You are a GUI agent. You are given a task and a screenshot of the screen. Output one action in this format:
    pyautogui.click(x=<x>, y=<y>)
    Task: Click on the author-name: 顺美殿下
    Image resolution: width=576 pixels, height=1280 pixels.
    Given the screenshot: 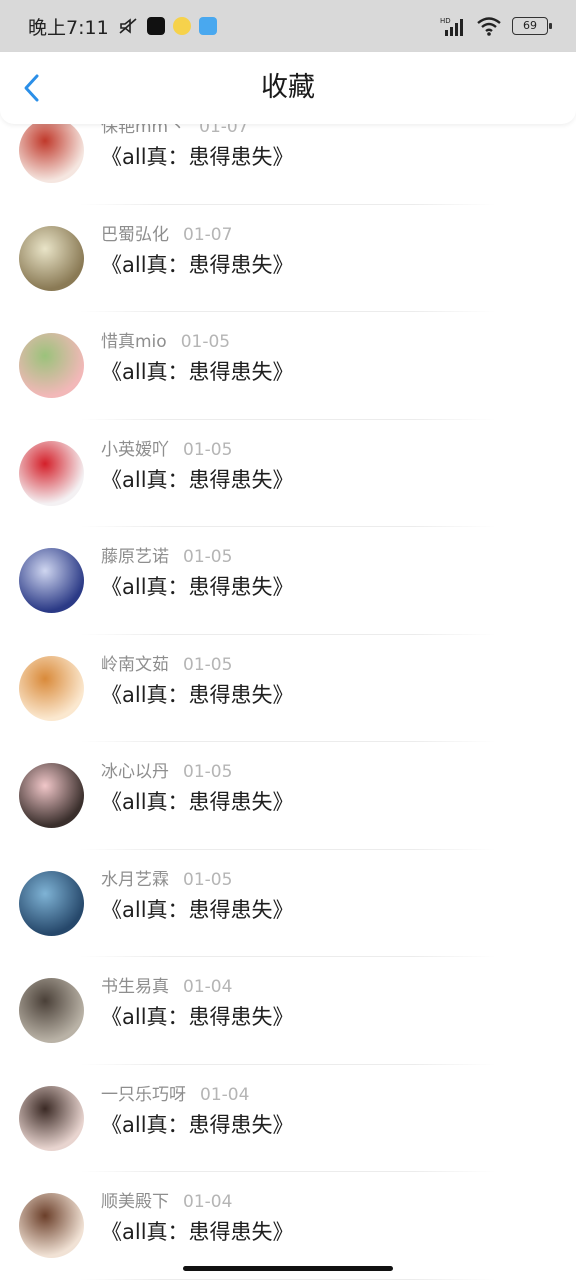 What is the action you would take?
    pyautogui.click(x=135, y=1202)
    